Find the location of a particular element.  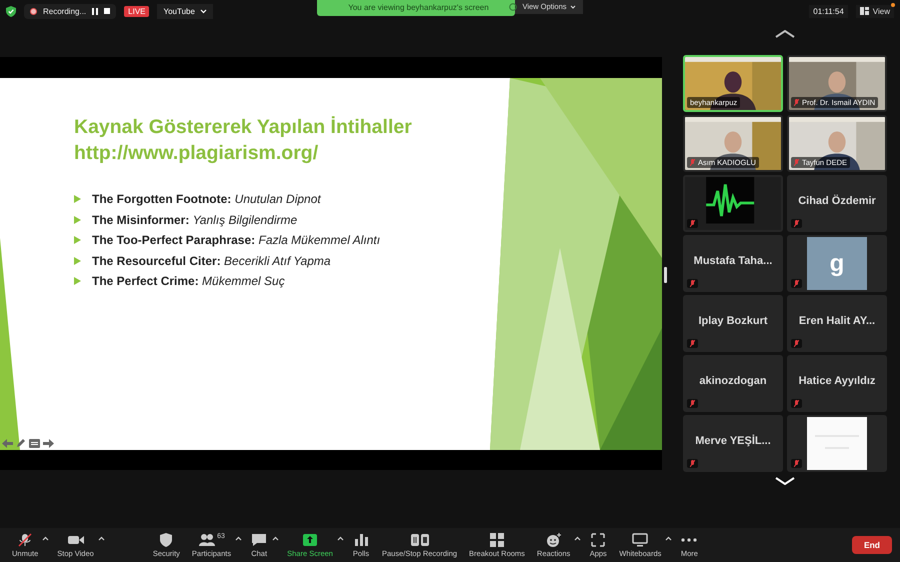

participant-tile: akinozdogan is located at coordinates (733, 383).